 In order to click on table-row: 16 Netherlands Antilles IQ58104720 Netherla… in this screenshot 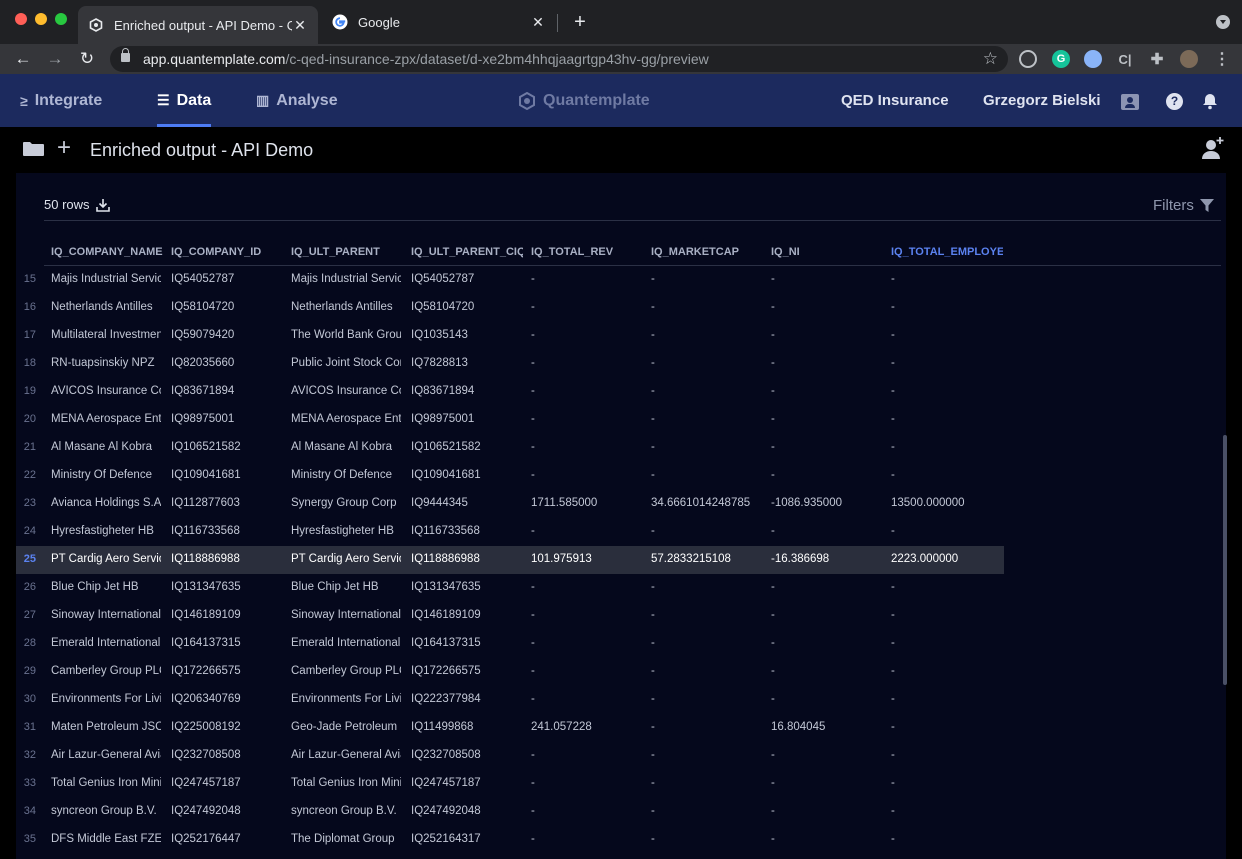, I will do `click(510, 308)`.